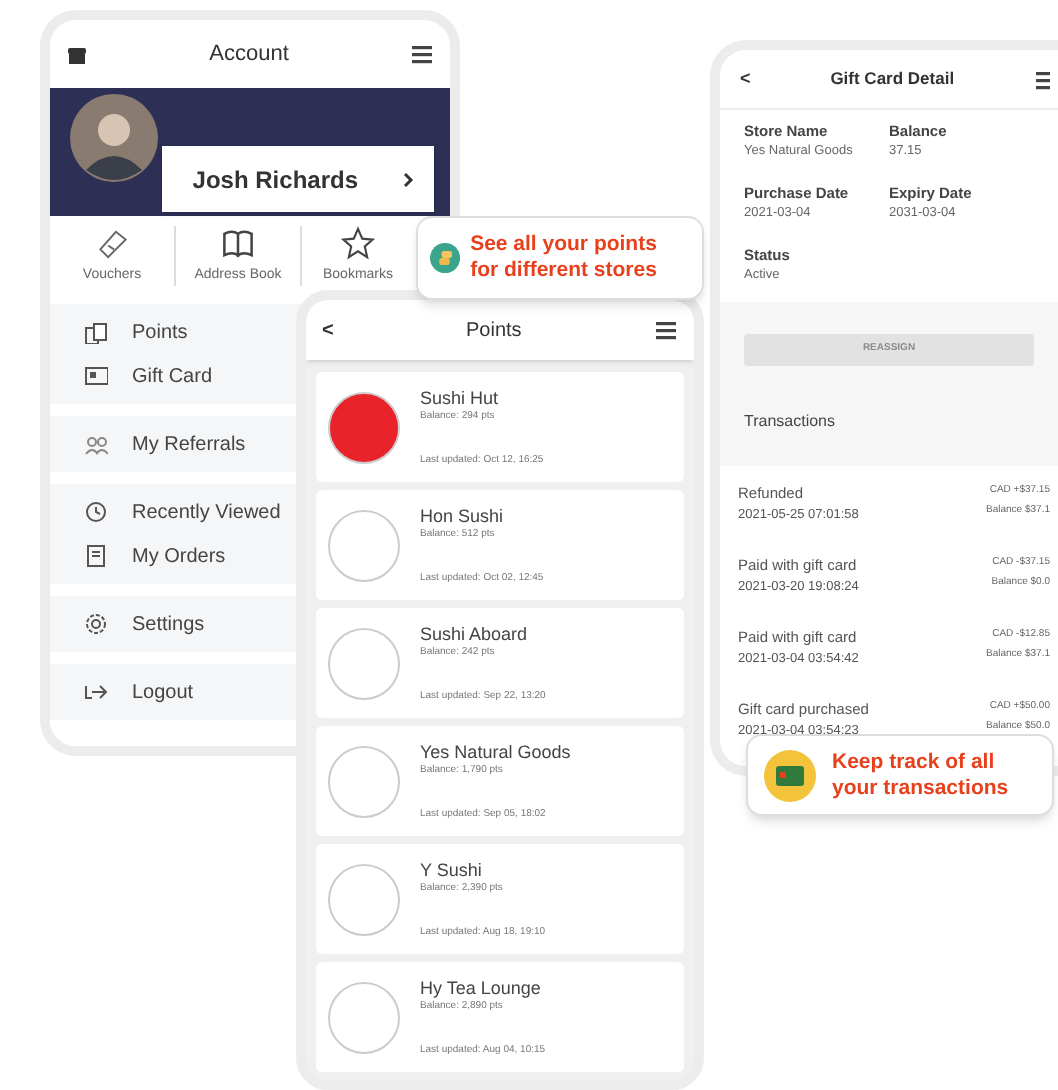  What do you see at coordinates (475, 634) in the screenshot?
I see `store-name: Sushi Aboard` at bounding box center [475, 634].